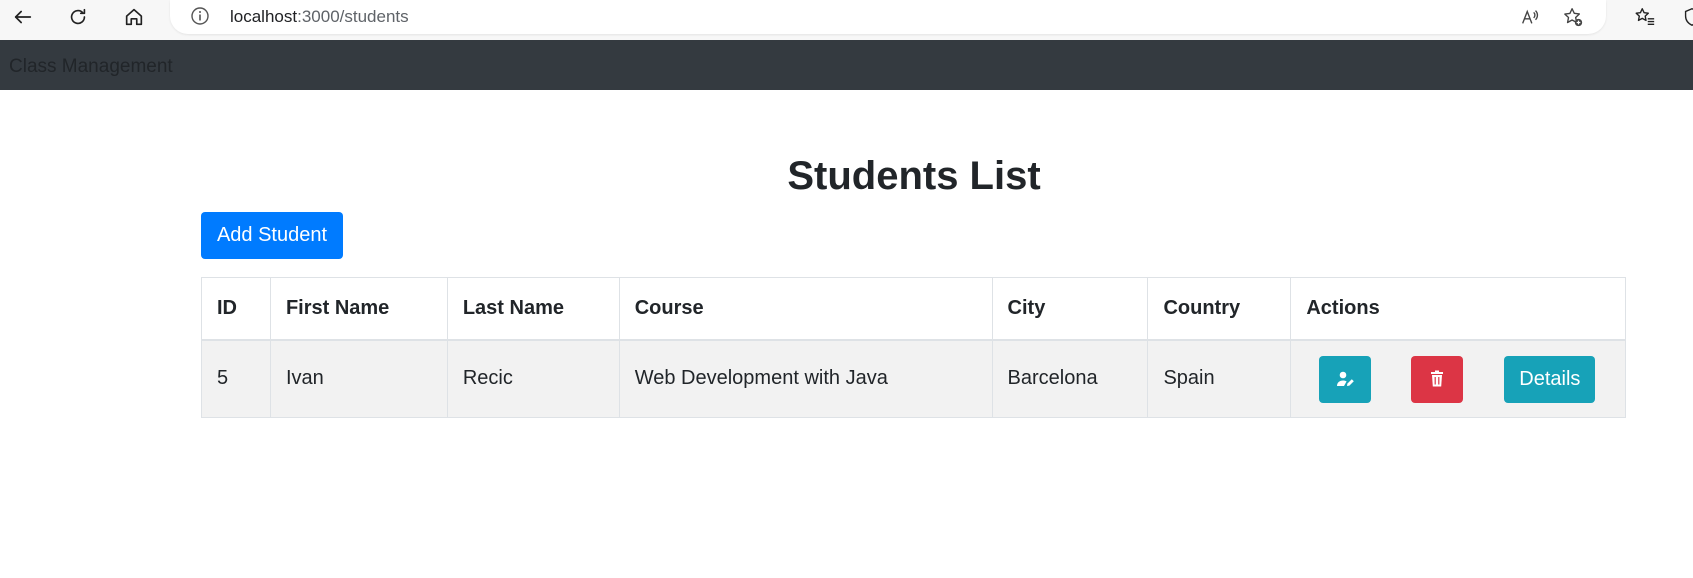 The image size is (1693, 578). I want to click on cell-id: 5, so click(236, 378).